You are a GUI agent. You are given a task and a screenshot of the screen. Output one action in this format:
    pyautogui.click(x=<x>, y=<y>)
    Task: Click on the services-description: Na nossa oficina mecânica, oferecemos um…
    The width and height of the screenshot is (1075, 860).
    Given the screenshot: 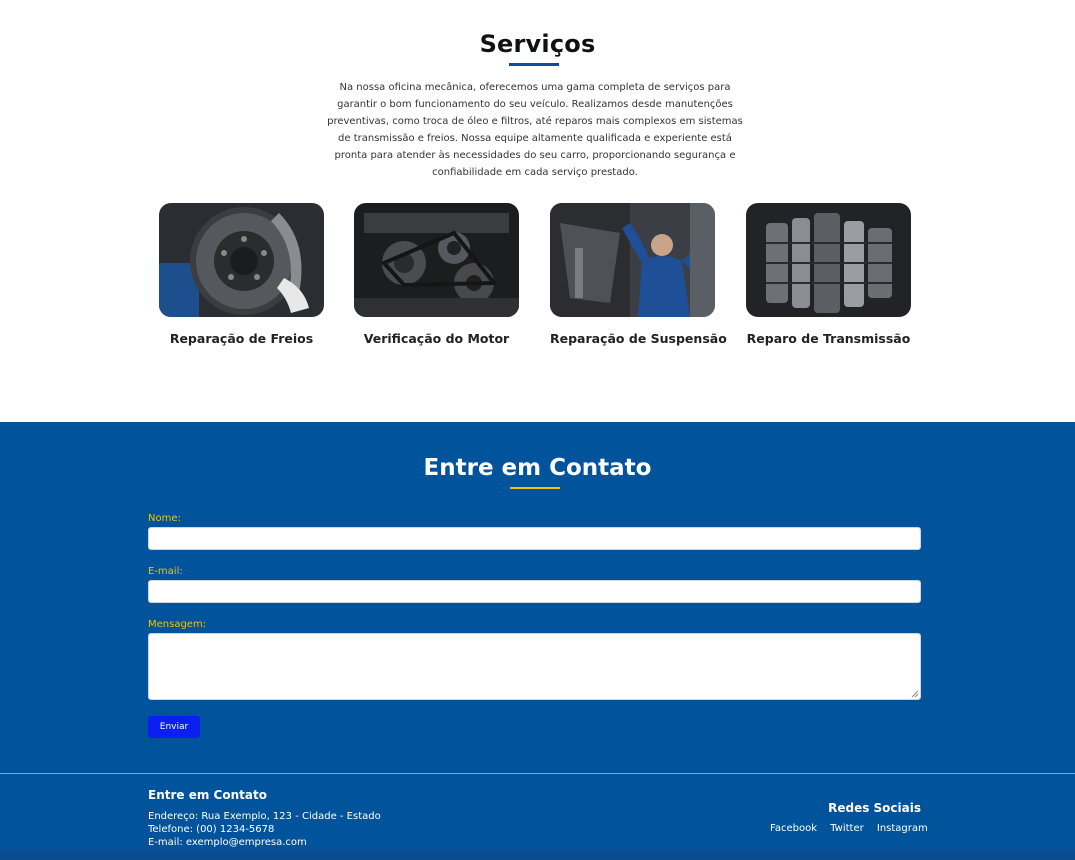 What is the action you would take?
    pyautogui.click(x=535, y=130)
    